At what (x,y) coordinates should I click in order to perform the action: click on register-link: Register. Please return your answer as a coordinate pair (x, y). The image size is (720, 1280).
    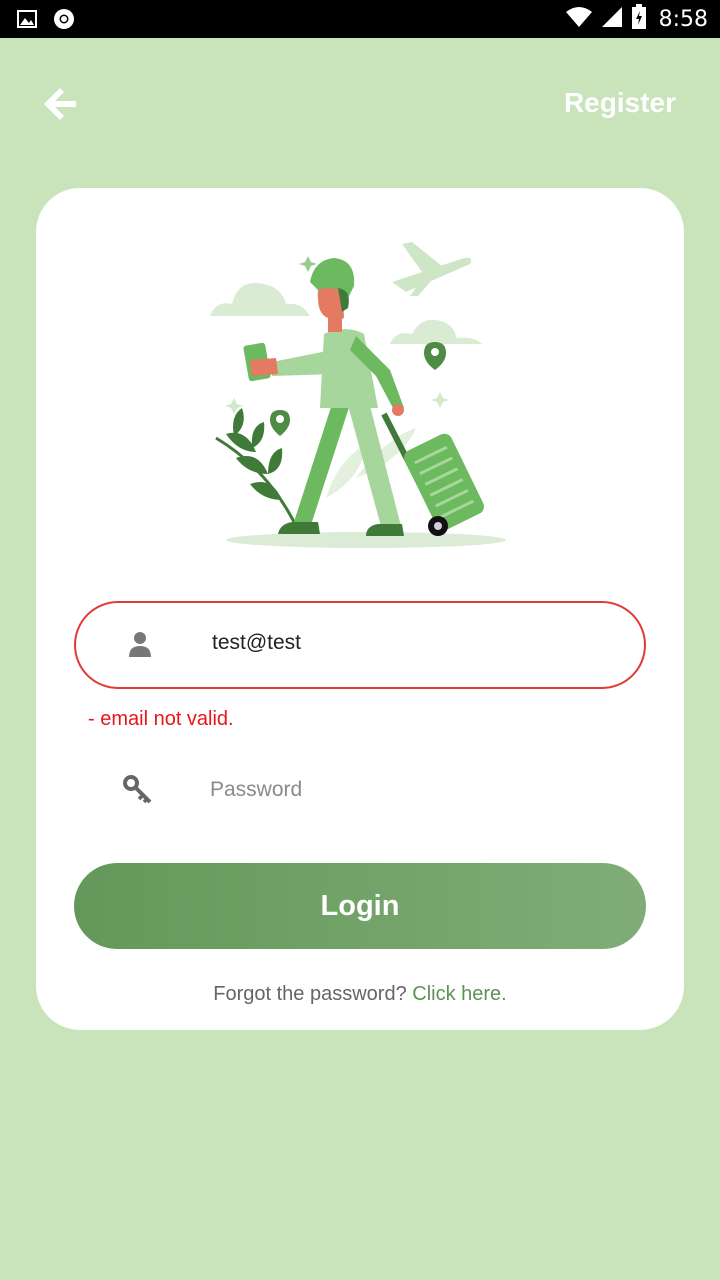
    Looking at the image, I should click on (620, 103).